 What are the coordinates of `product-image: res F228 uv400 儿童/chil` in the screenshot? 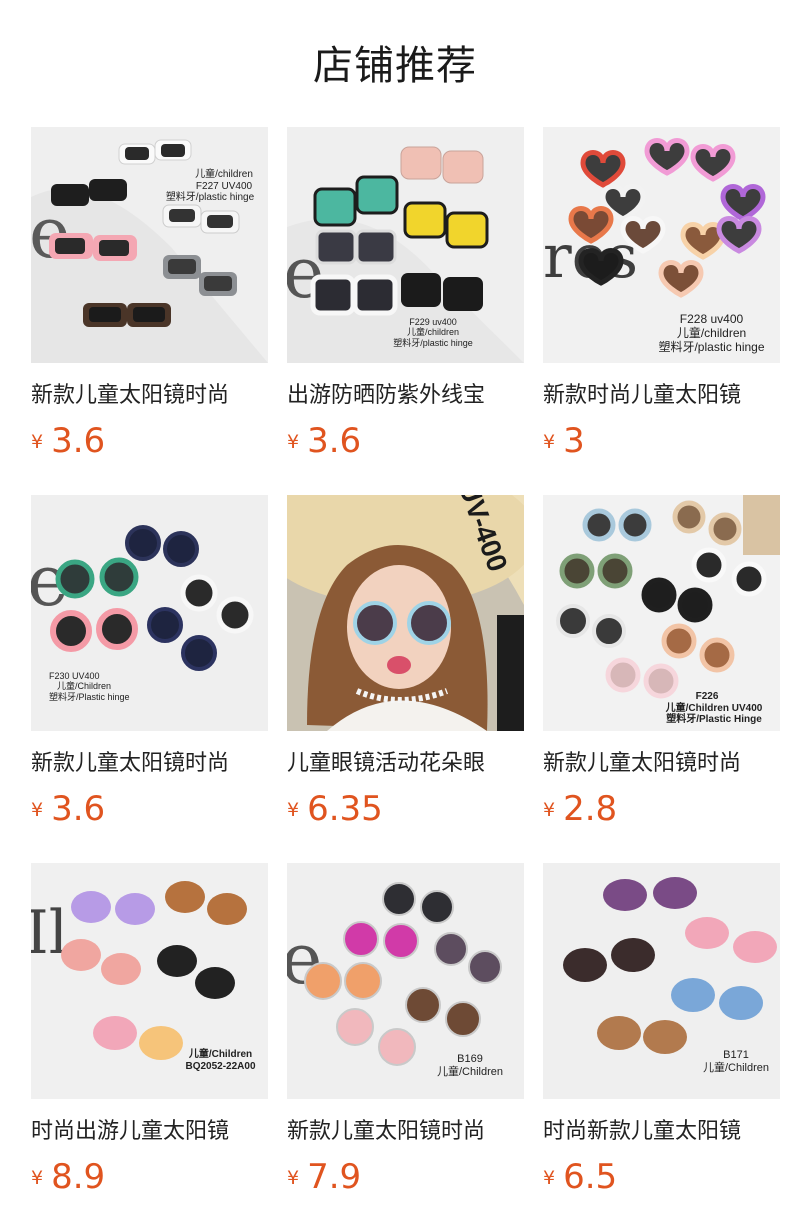 It's located at (661, 245).